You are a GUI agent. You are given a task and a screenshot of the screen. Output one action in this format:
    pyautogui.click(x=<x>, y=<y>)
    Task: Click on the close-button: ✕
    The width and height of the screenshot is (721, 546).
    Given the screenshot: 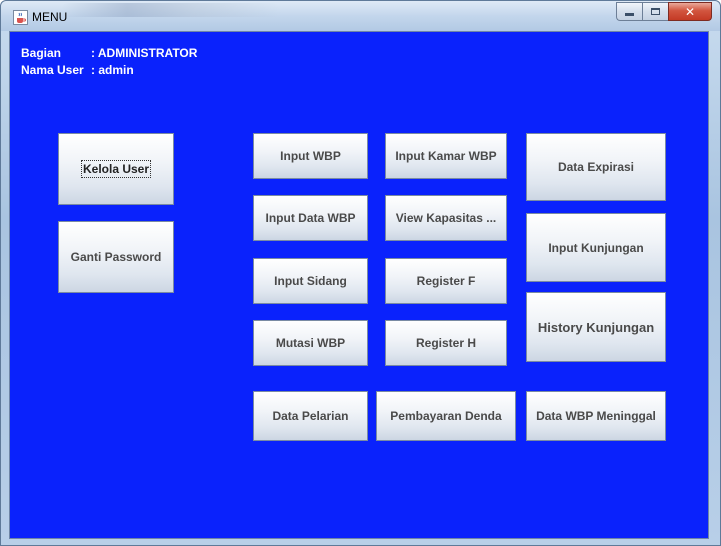 What is the action you would take?
    pyautogui.click(x=690, y=11)
    